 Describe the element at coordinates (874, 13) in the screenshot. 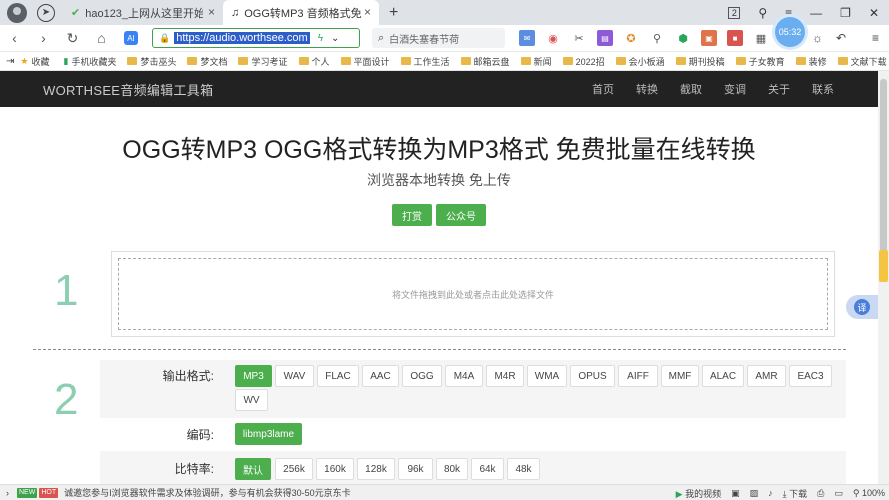

I see `close-window-icon: ✕` at that location.